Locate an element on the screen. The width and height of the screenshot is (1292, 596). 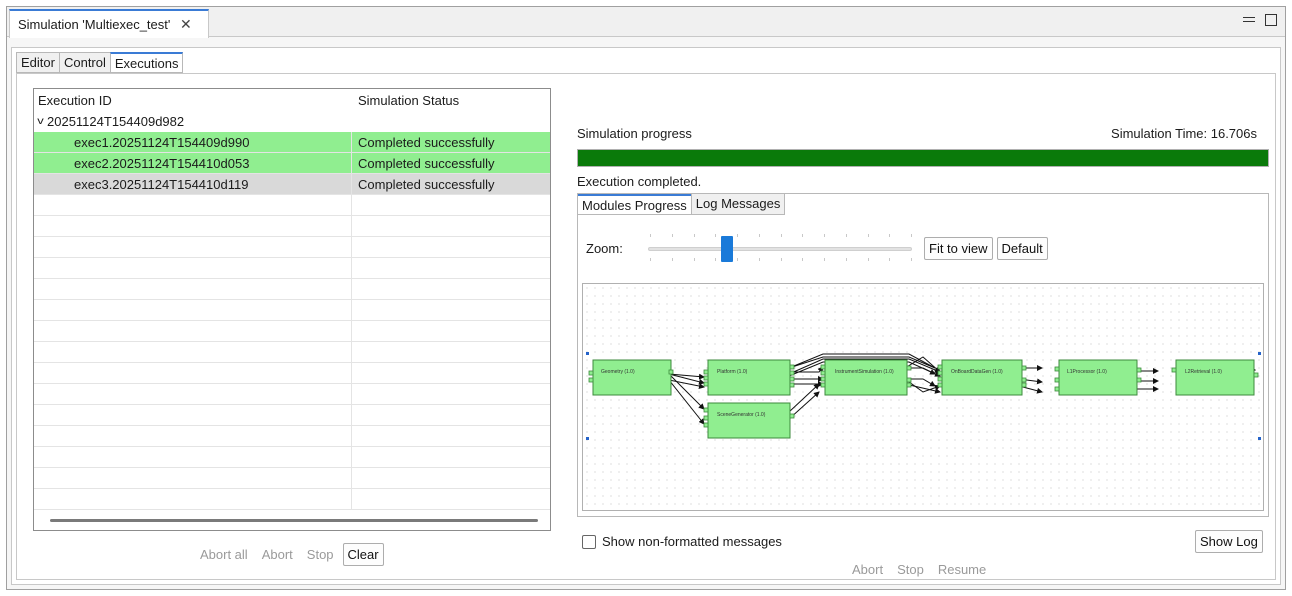
tab-executions: Executions is located at coordinates (146, 62).